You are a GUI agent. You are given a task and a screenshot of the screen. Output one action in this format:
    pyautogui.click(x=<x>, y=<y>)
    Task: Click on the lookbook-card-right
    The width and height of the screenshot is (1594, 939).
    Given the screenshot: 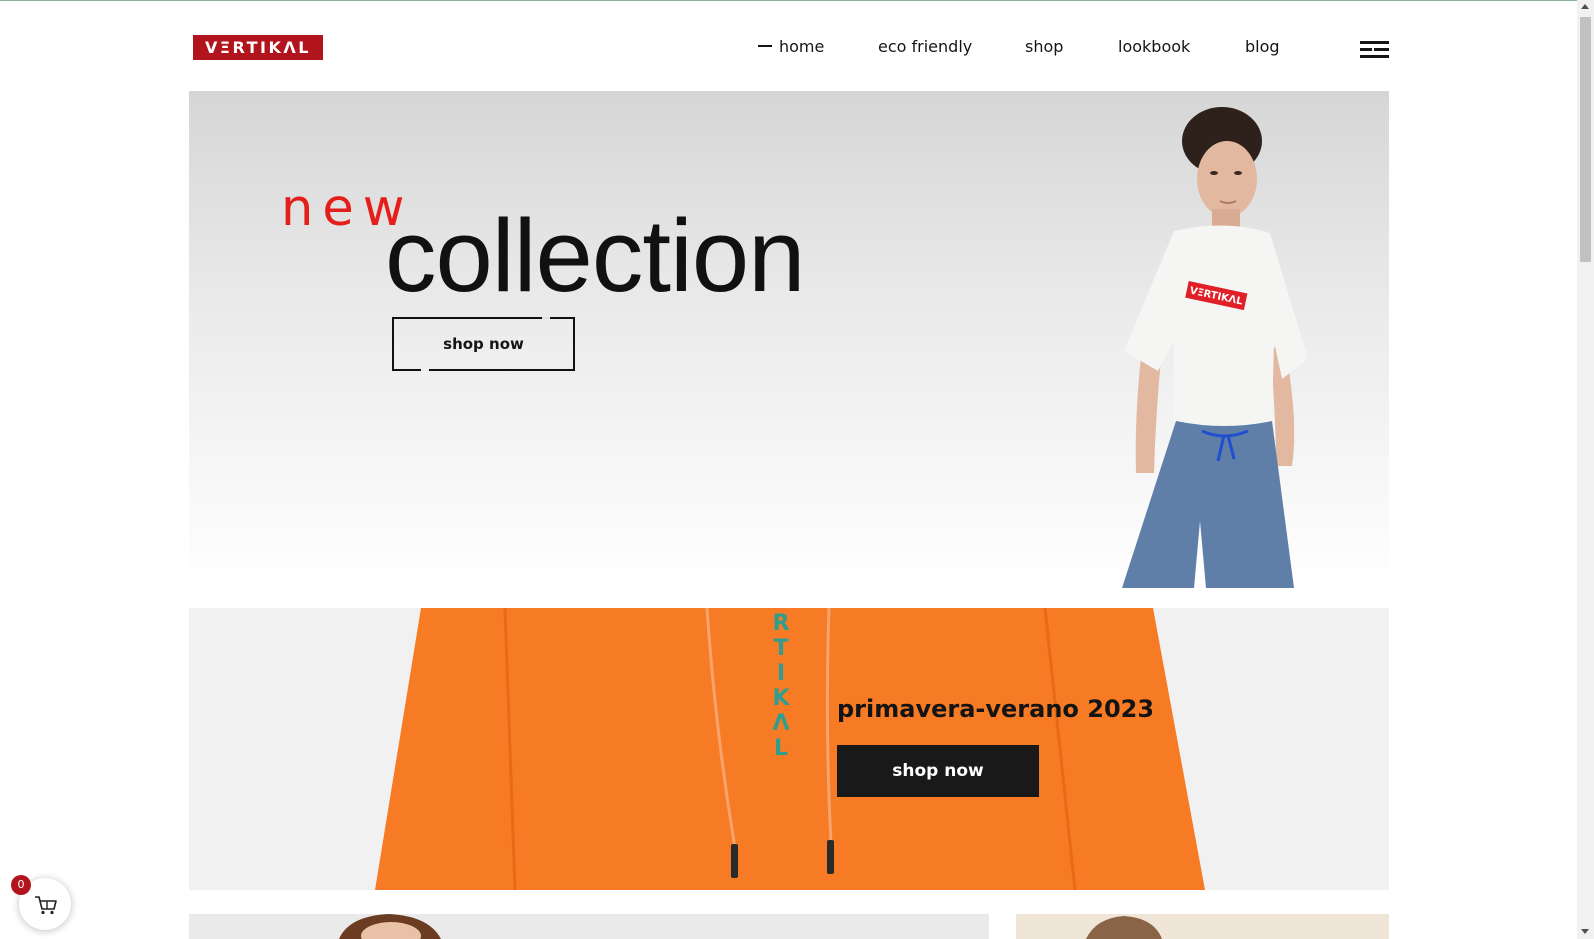 What is the action you would take?
    pyautogui.click(x=1202, y=926)
    